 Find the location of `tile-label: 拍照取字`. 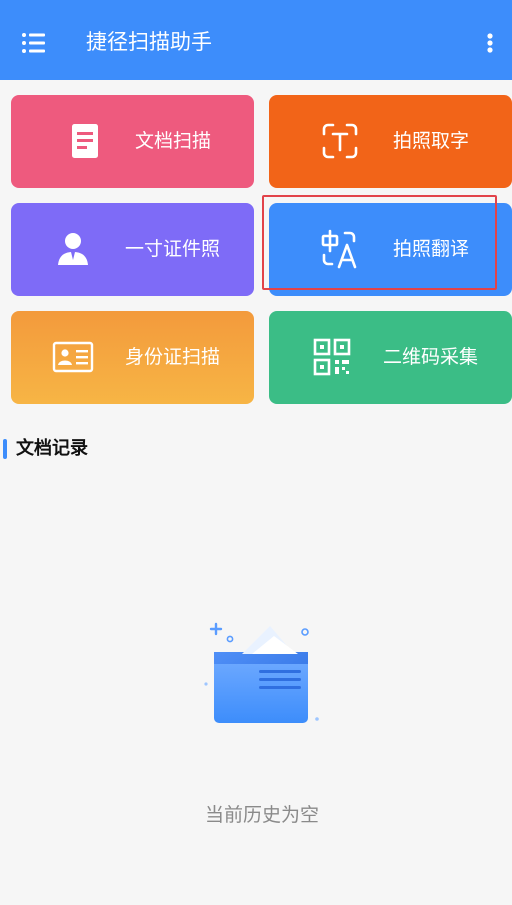

tile-label: 拍照取字 is located at coordinates (431, 141).